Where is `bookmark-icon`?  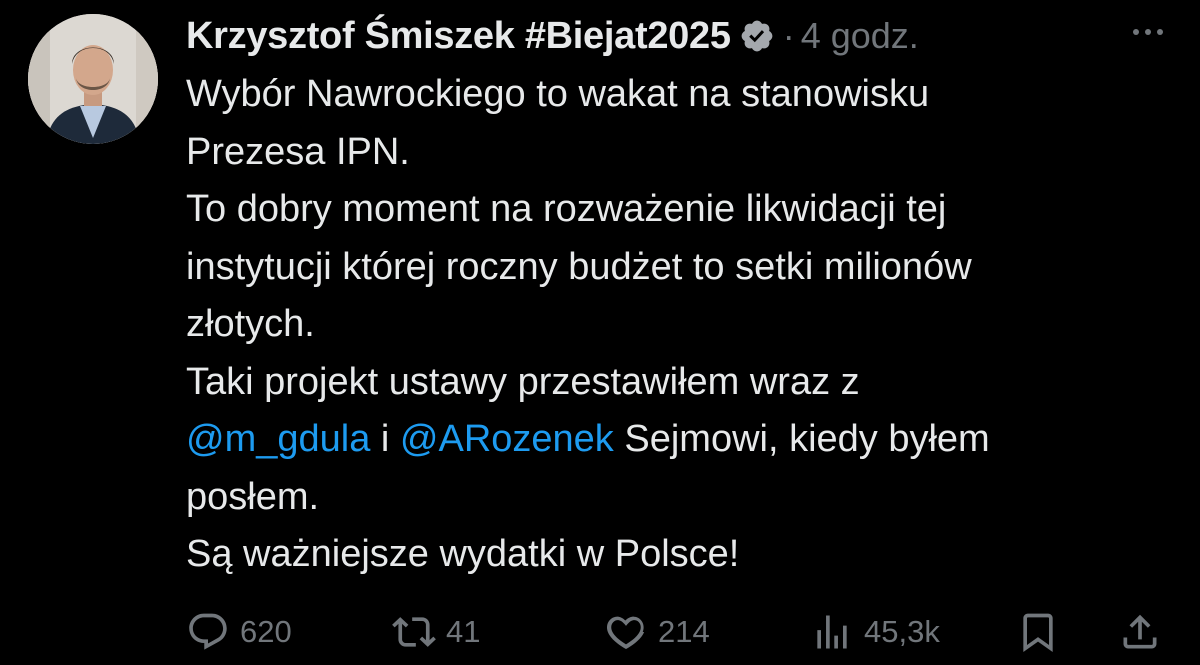 bookmark-icon is located at coordinates (1038, 632).